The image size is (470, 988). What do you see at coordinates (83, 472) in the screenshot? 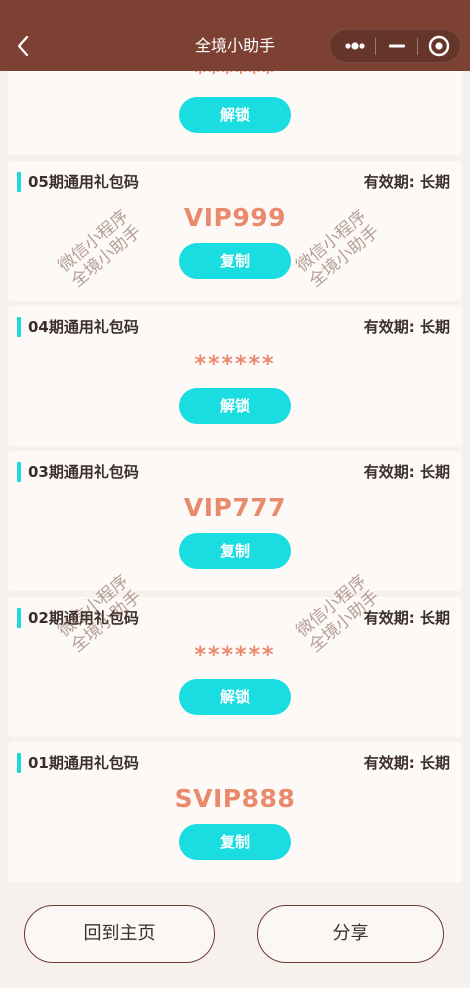
I see `card-title: 03期通用礼包码` at bounding box center [83, 472].